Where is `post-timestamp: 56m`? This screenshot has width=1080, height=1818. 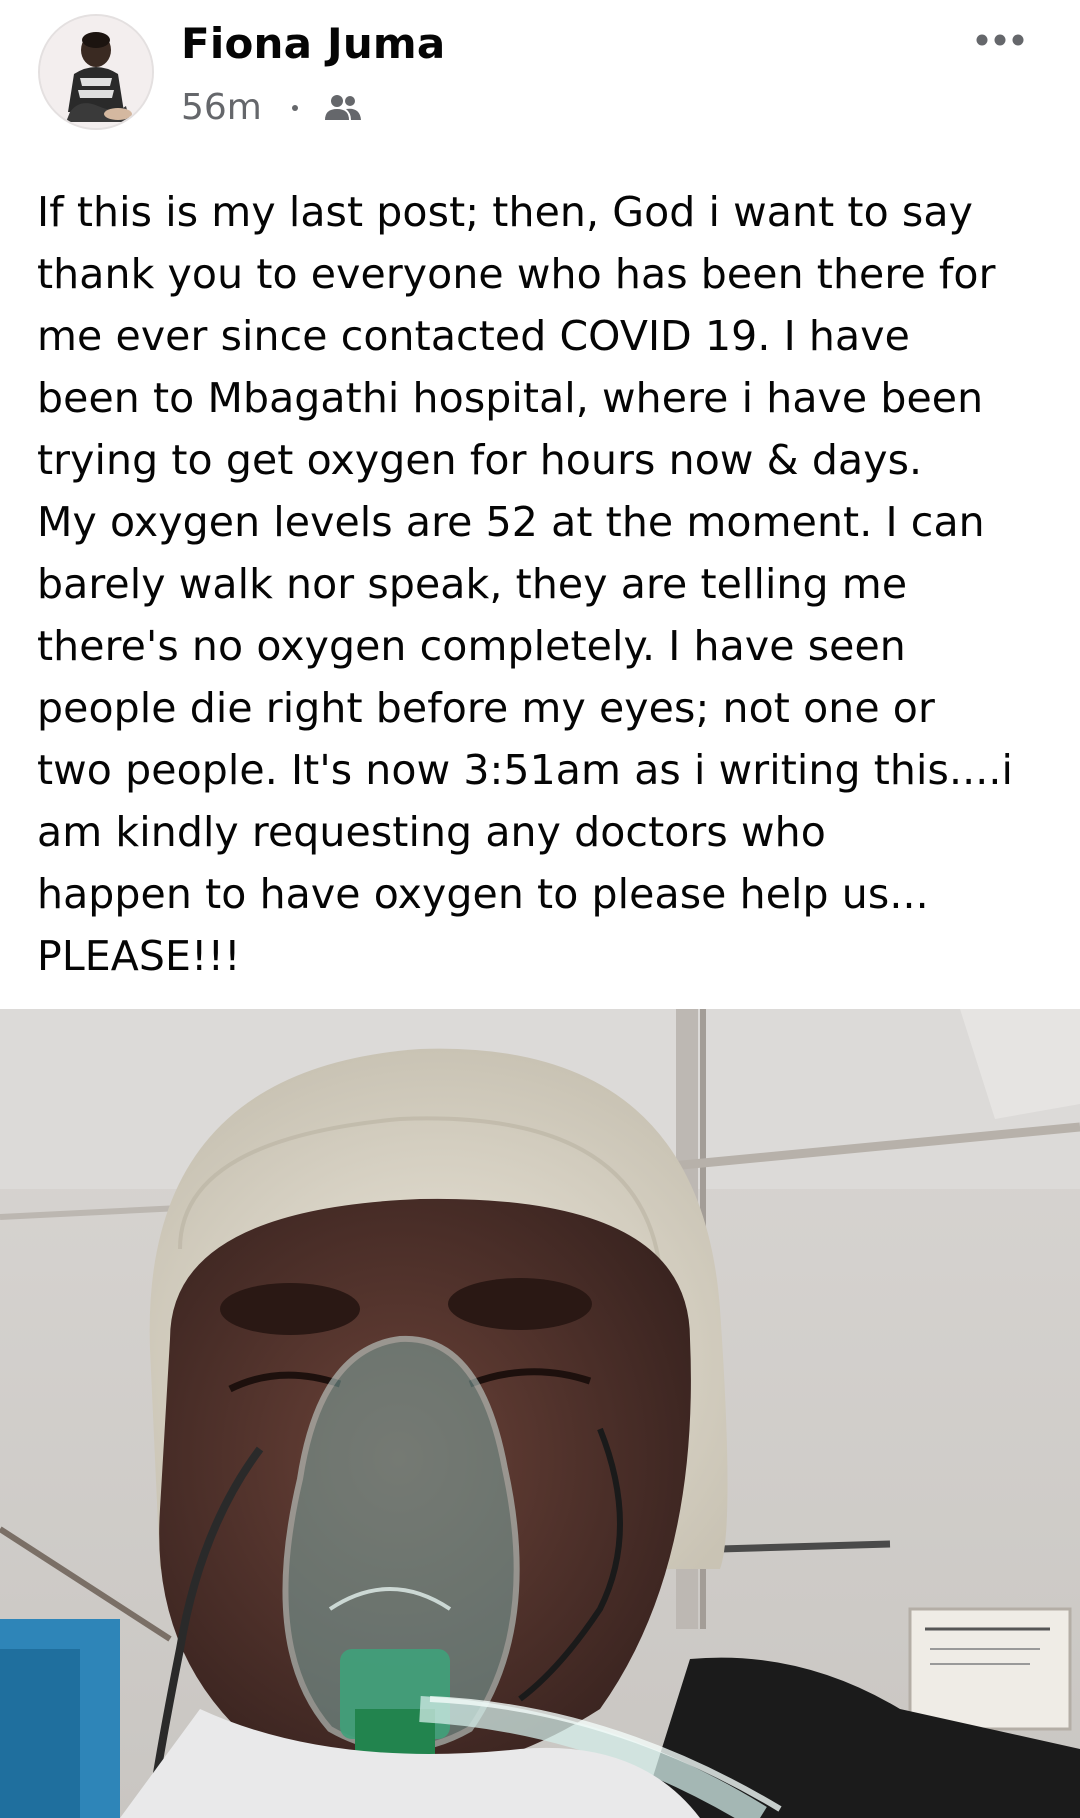 post-timestamp: 56m is located at coordinates (221, 108).